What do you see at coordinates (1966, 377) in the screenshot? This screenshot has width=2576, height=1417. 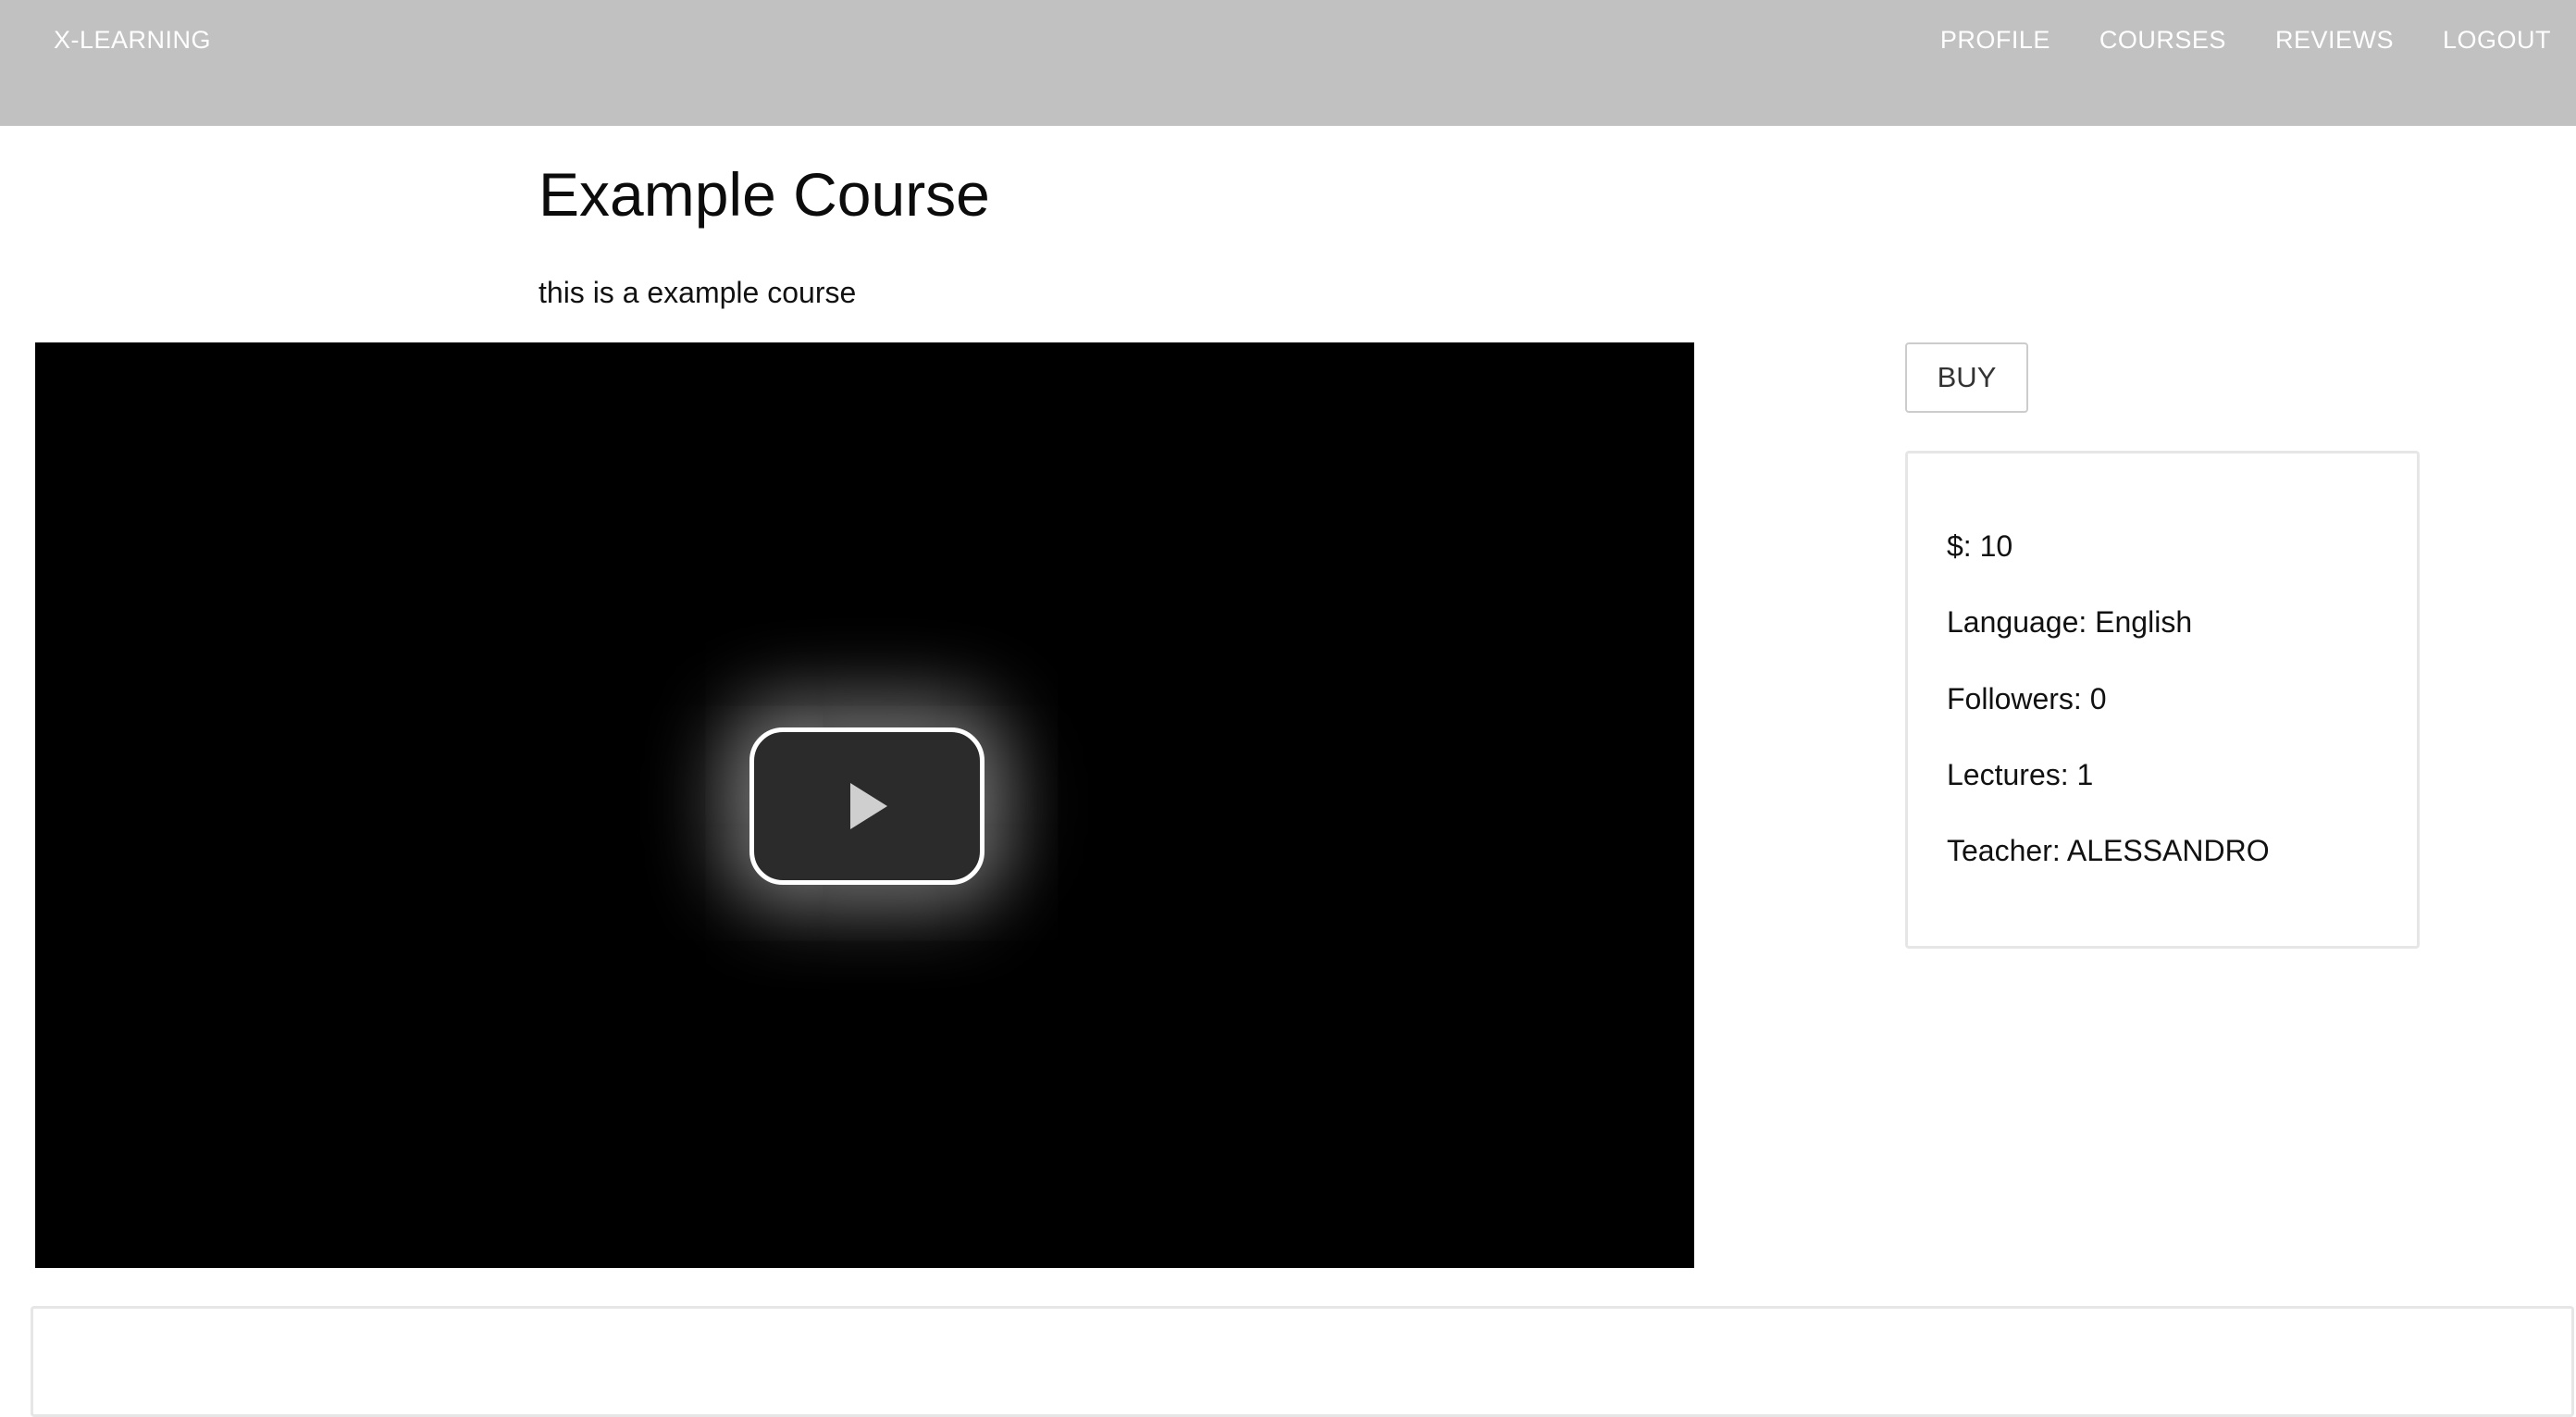 I see `buy-button: BUY` at bounding box center [1966, 377].